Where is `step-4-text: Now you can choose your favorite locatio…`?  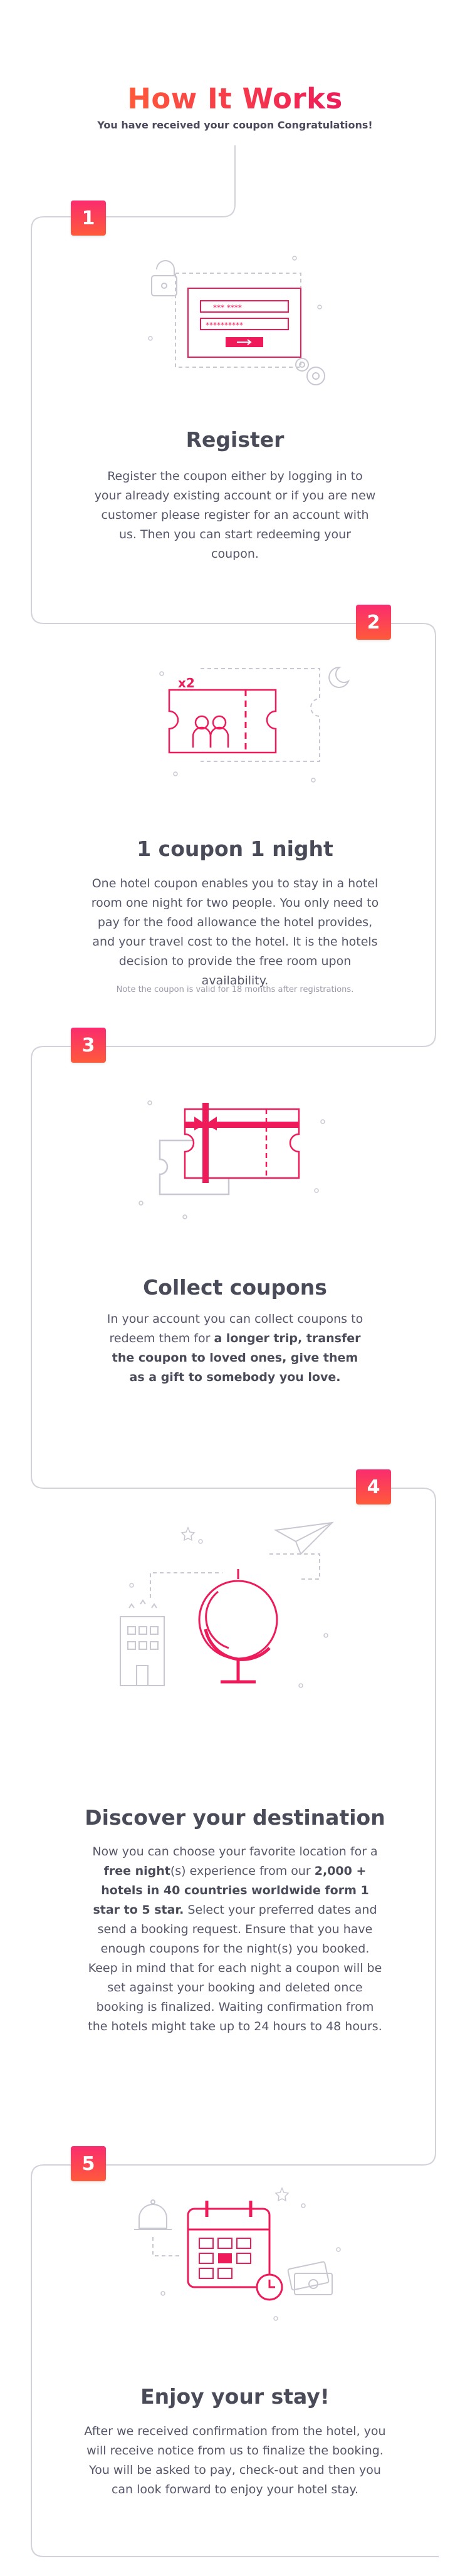
step-4-text: Now you can choose your favorite locatio… is located at coordinates (235, 1939).